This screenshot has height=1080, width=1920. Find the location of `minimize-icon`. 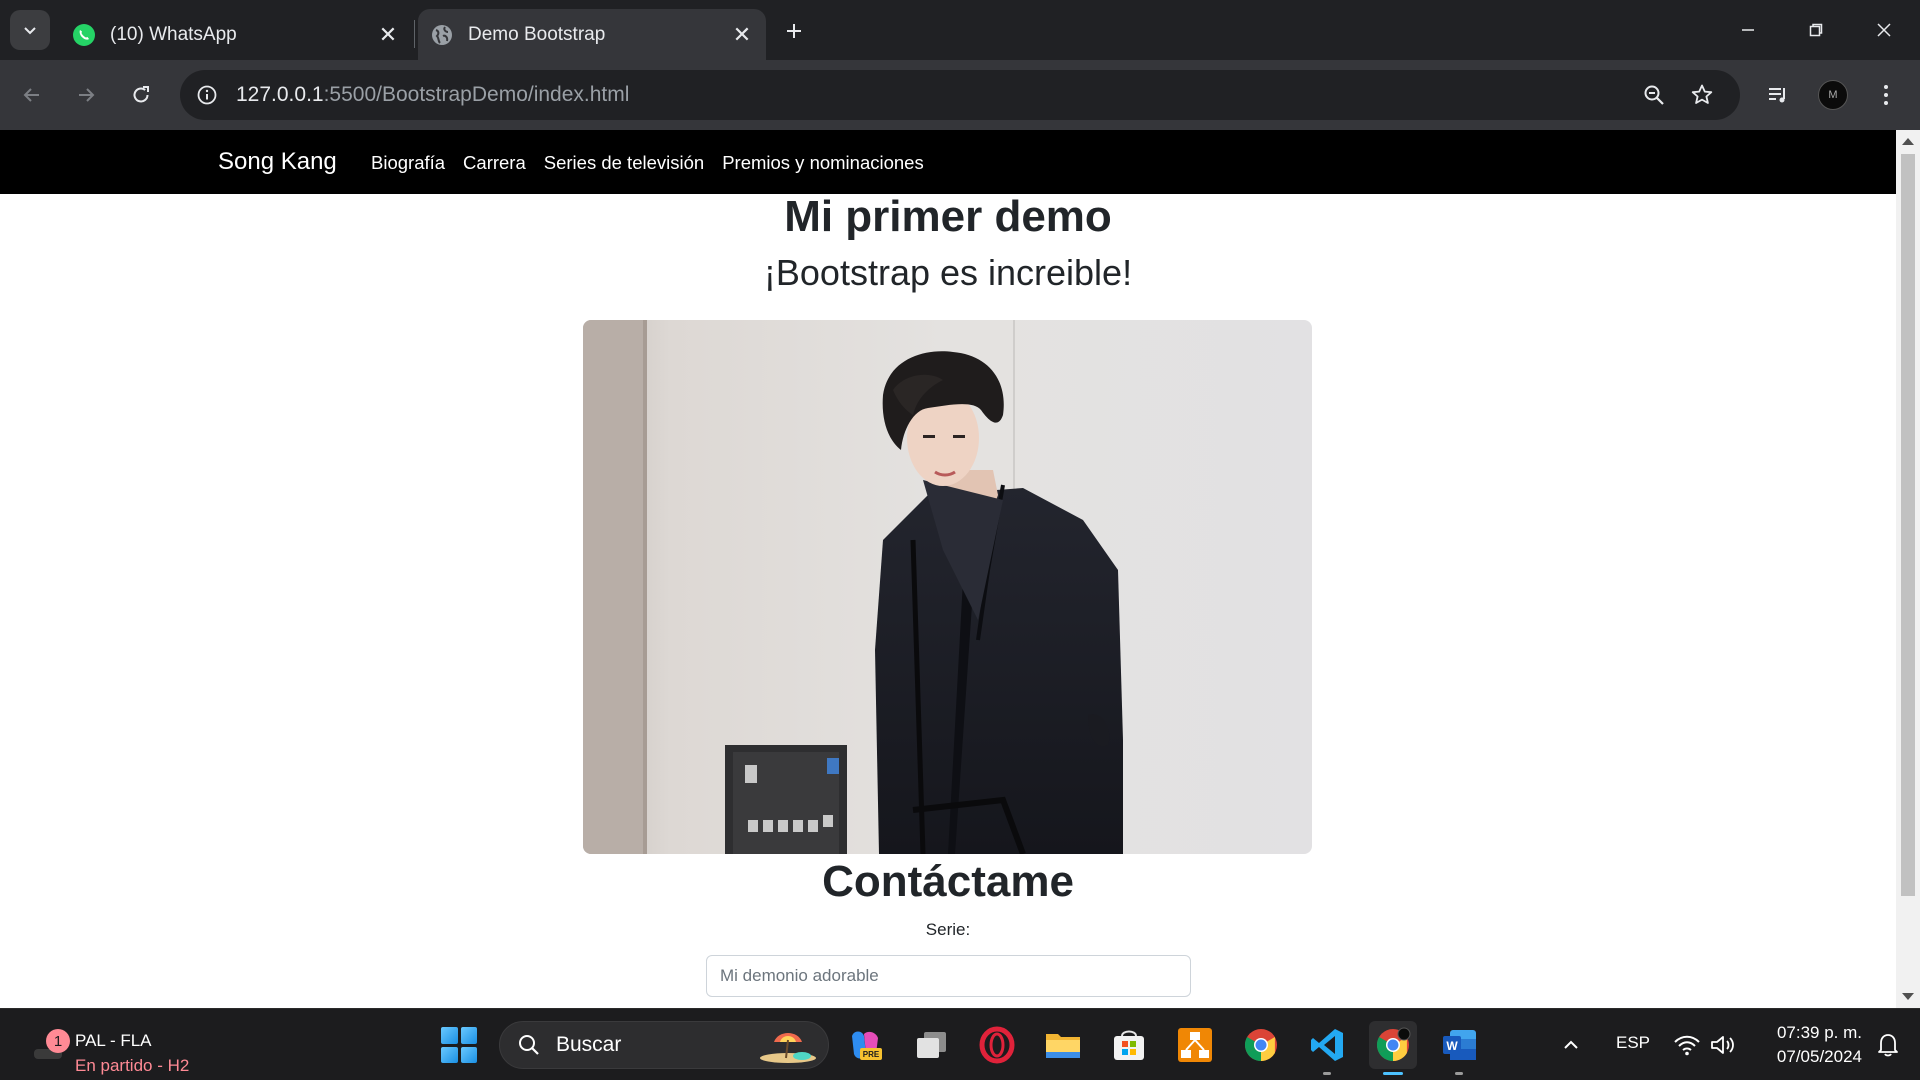

minimize-icon is located at coordinates (1748, 30).